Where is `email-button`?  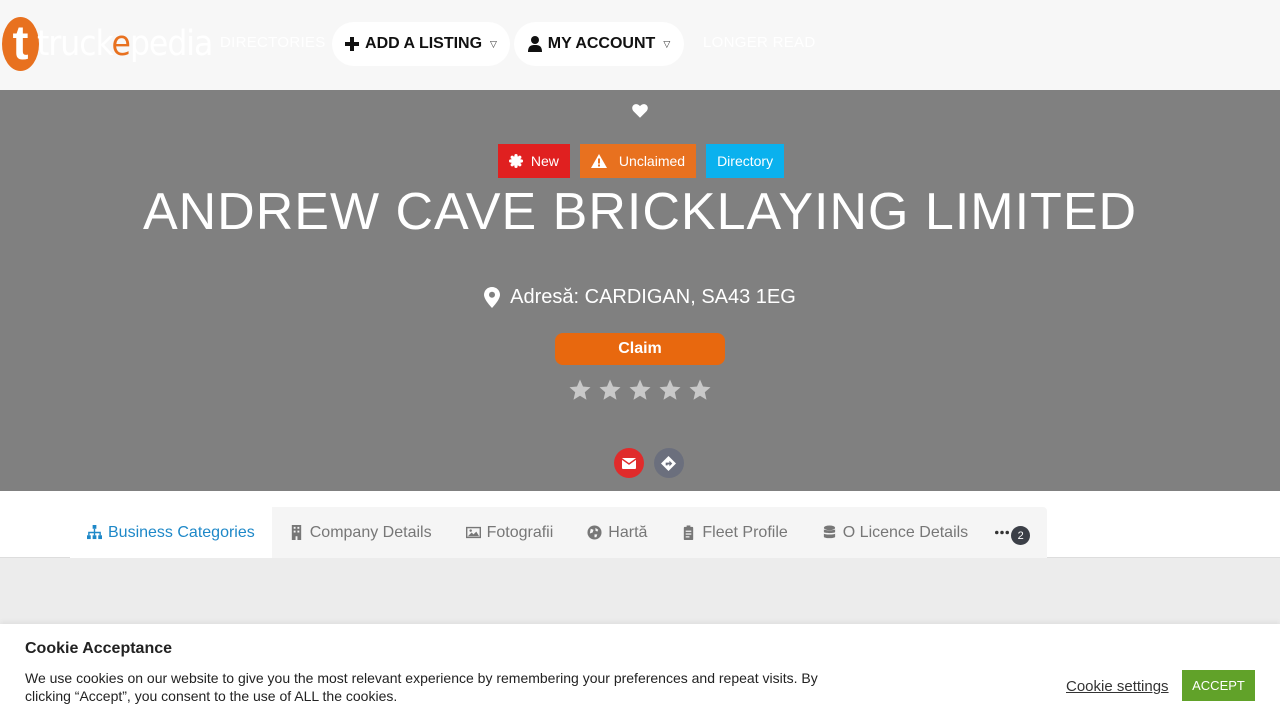
email-button is located at coordinates (628, 463).